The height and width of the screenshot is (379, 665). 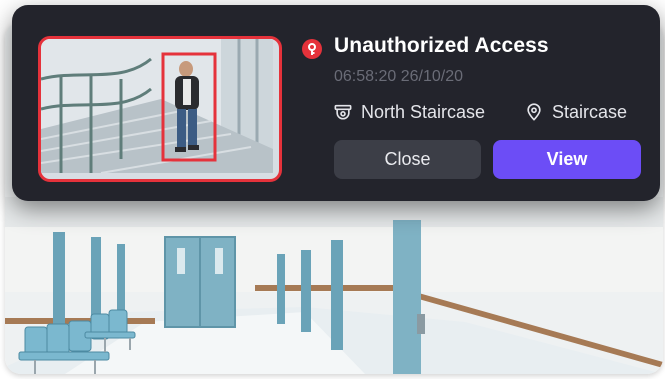 What do you see at coordinates (407, 159) in the screenshot?
I see `close-button: Close` at bounding box center [407, 159].